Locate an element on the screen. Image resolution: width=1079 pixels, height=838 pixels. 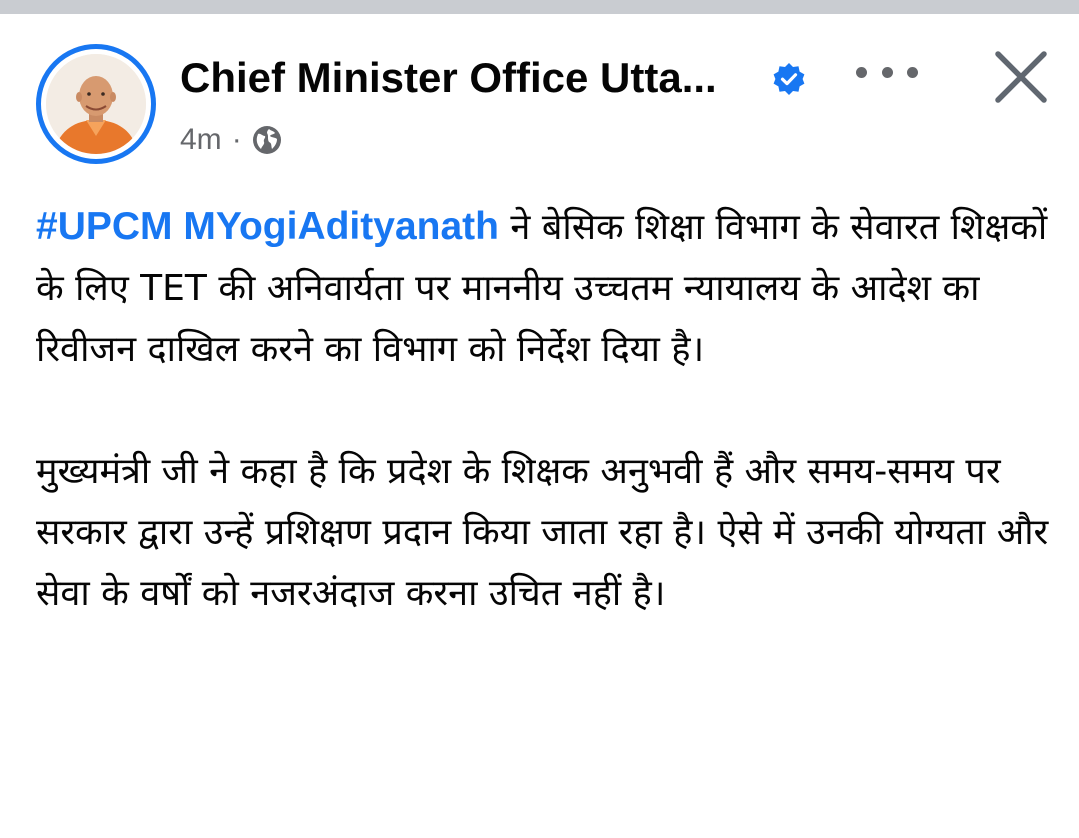
more-options-button is located at coordinates (887, 72).